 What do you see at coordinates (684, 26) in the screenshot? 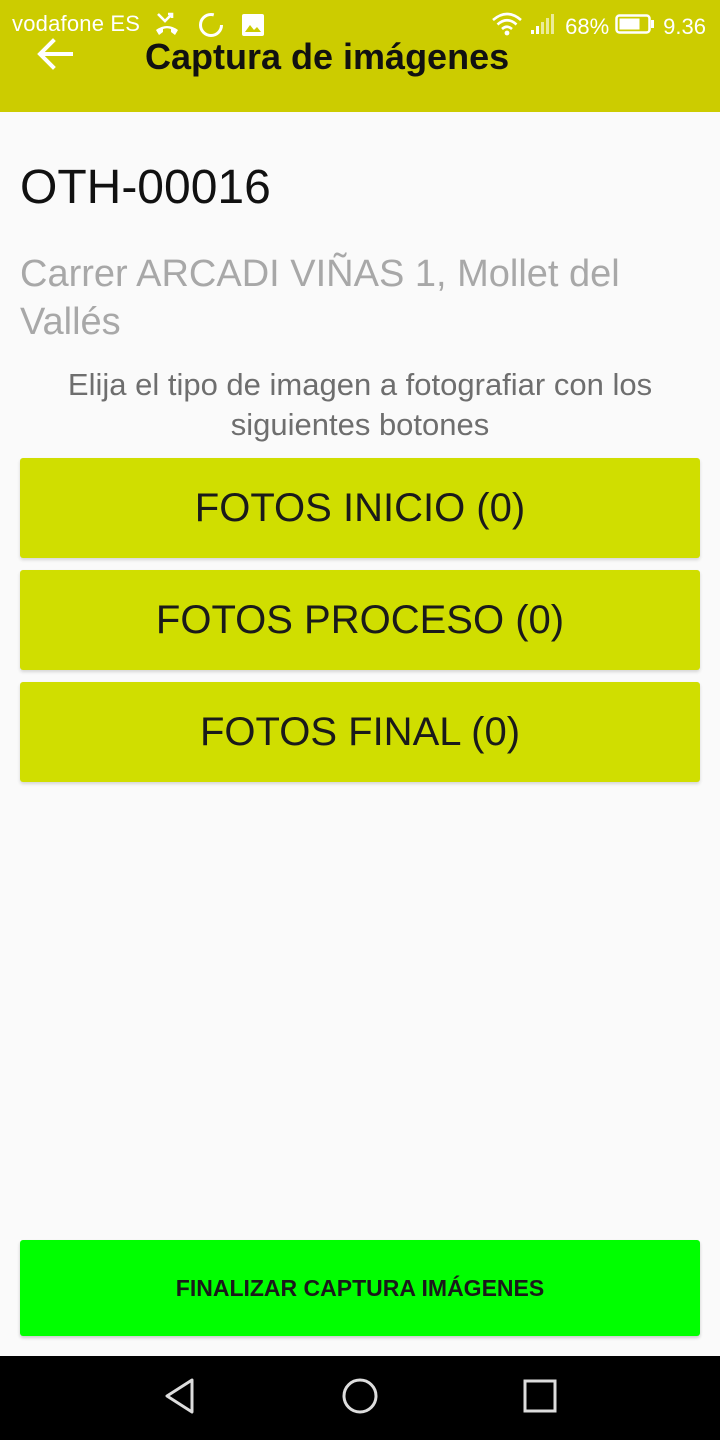
I see `clock: 9.36` at bounding box center [684, 26].